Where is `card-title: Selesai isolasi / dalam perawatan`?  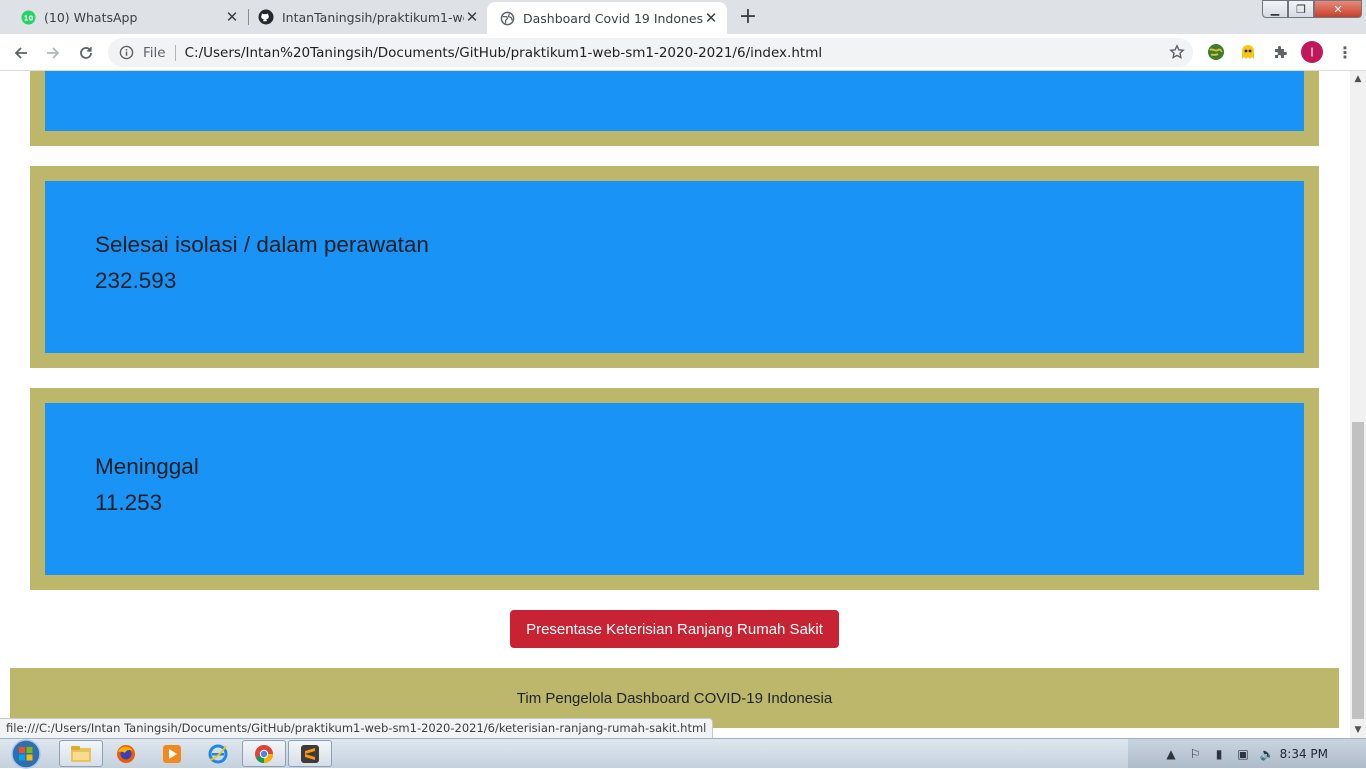 card-title: Selesai isolasi / dalam perawatan is located at coordinates (262, 244).